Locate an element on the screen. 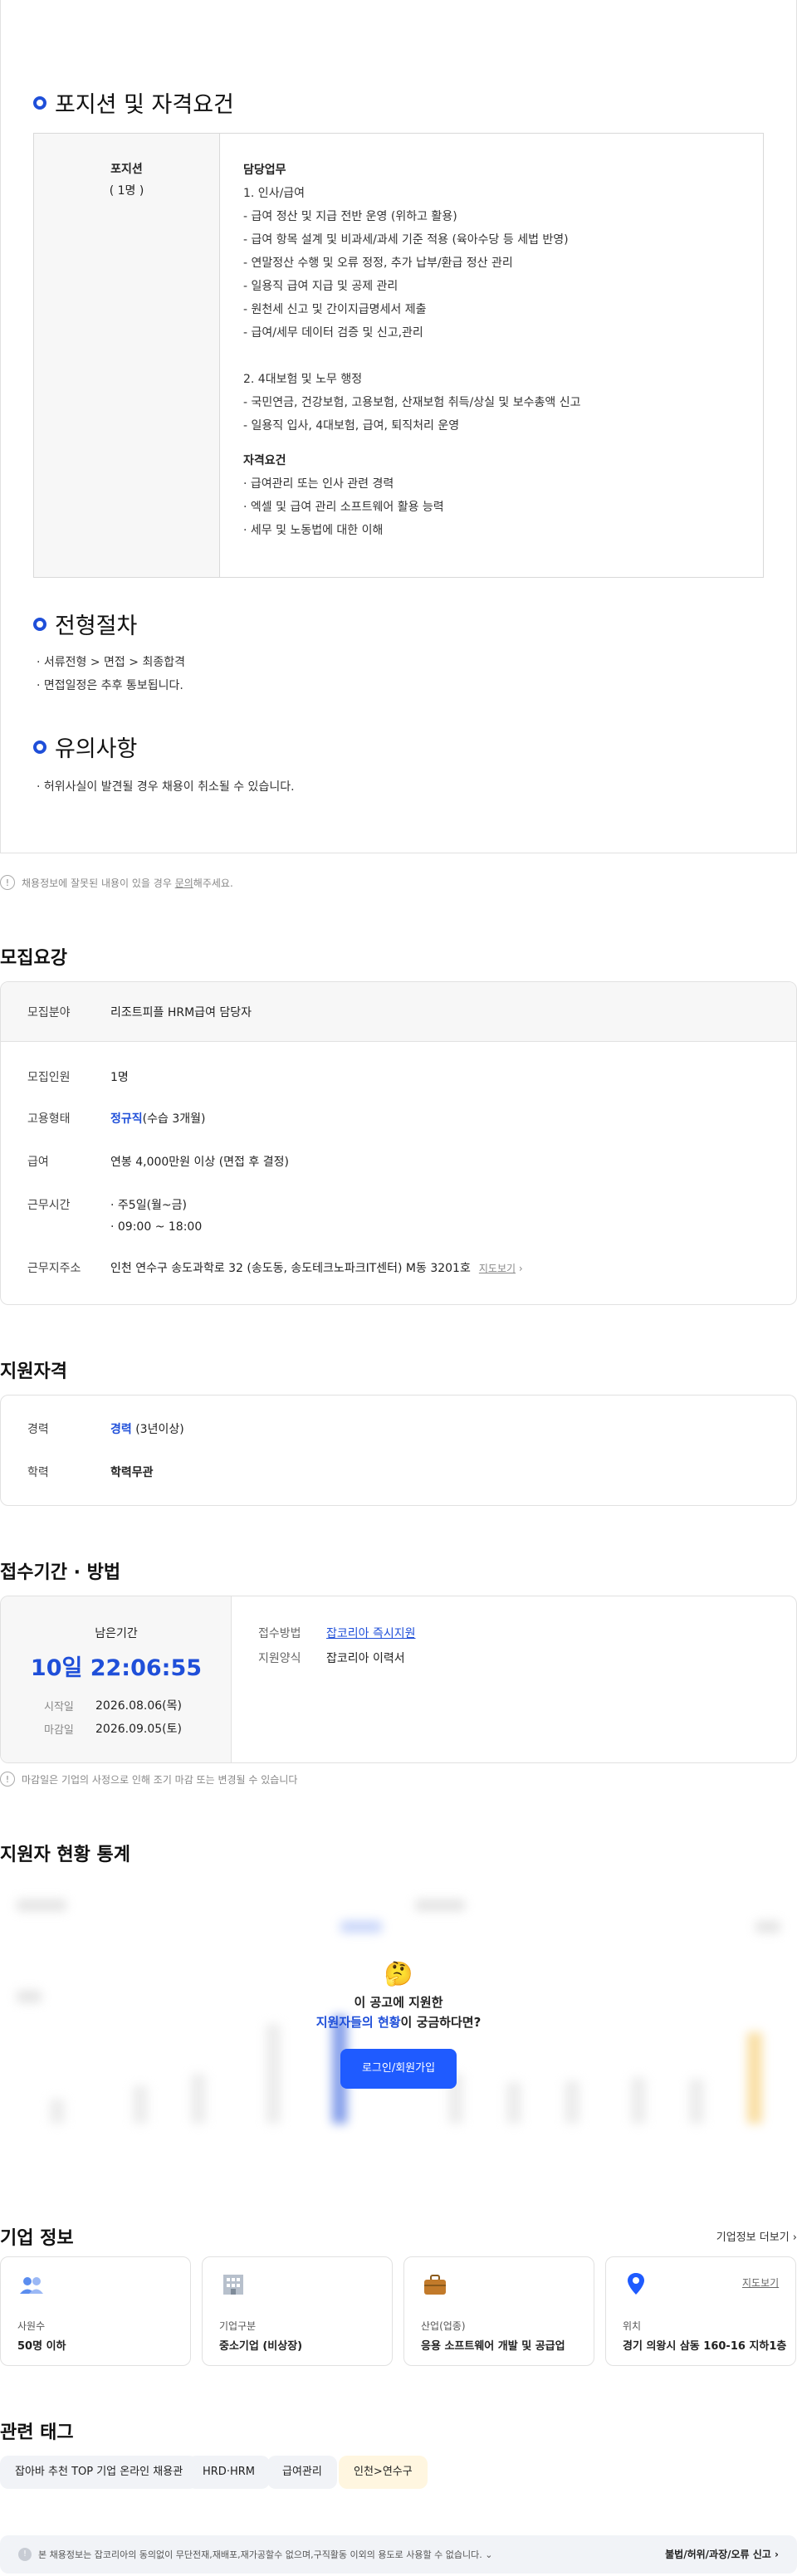 This screenshot has width=797, height=2576. stats-prompt: 🤔 이 공고에 지원한 지원자들의 현황이 궁금하다면? 로그인/회원가입 is located at coordinates (398, 2024).